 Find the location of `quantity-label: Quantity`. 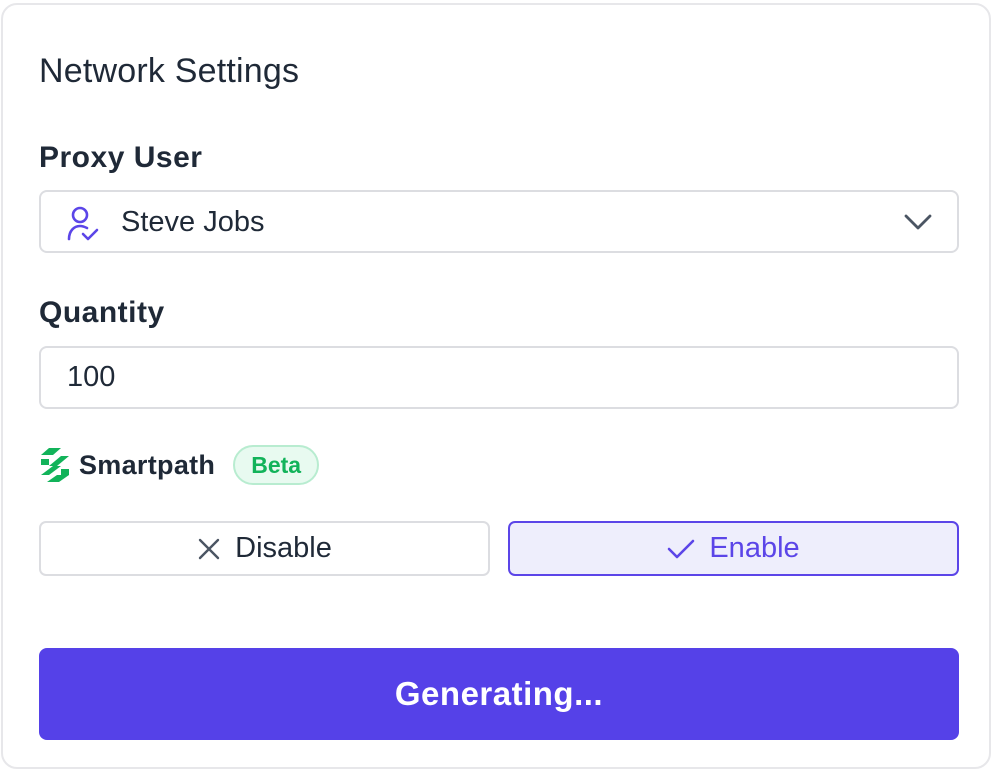

quantity-label: Quantity is located at coordinates (102, 312).